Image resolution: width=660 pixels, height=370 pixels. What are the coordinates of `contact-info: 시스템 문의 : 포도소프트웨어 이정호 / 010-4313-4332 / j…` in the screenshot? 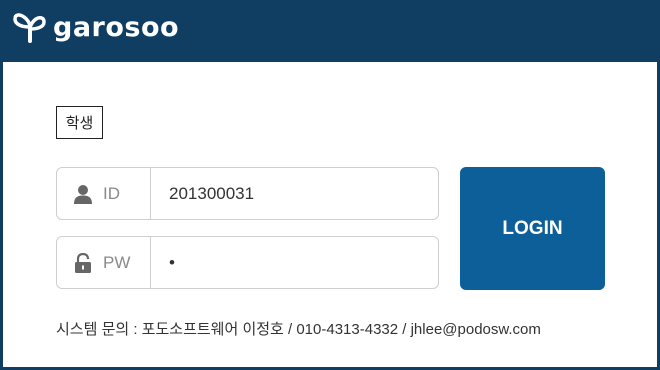 It's located at (298, 329).